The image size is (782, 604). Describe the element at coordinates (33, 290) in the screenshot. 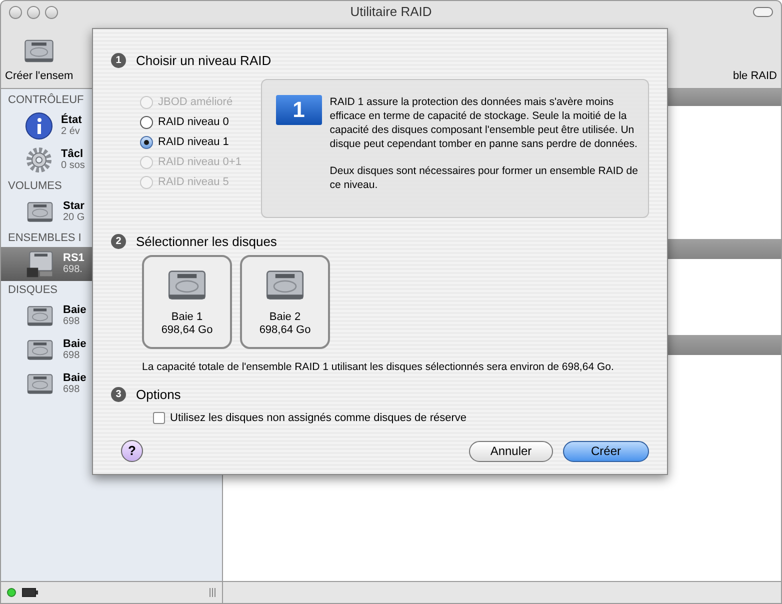

I see `sidebar-heading: DISQUES` at that location.